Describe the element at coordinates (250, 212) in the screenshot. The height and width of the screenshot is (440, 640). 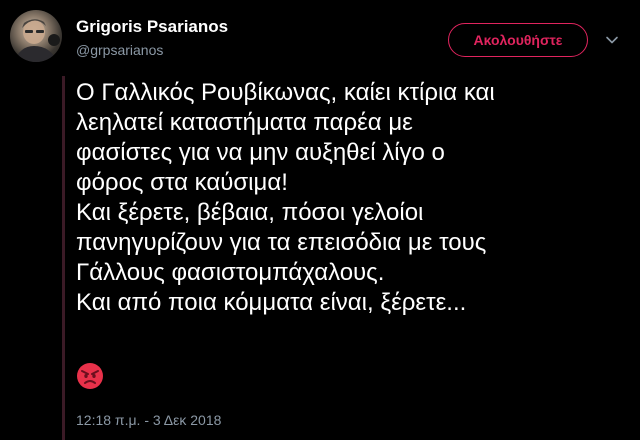
I see `tweet-text-line: Και ξέρετε, βέβαια, πόσοι γελοίοι` at that location.